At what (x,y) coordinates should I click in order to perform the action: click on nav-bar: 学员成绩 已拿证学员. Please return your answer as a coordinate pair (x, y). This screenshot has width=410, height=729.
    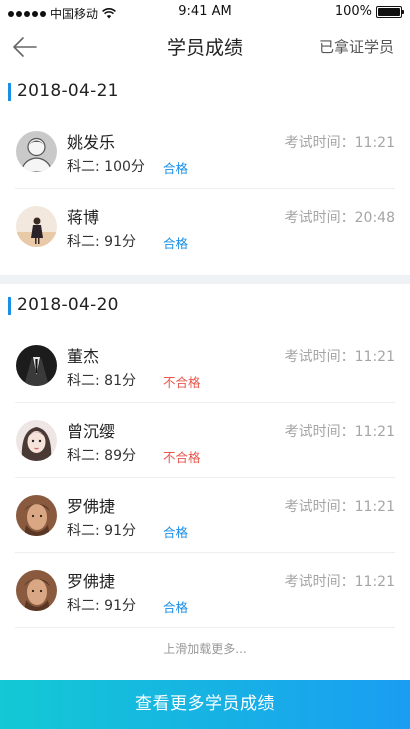
    Looking at the image, I should click on (205, 47).